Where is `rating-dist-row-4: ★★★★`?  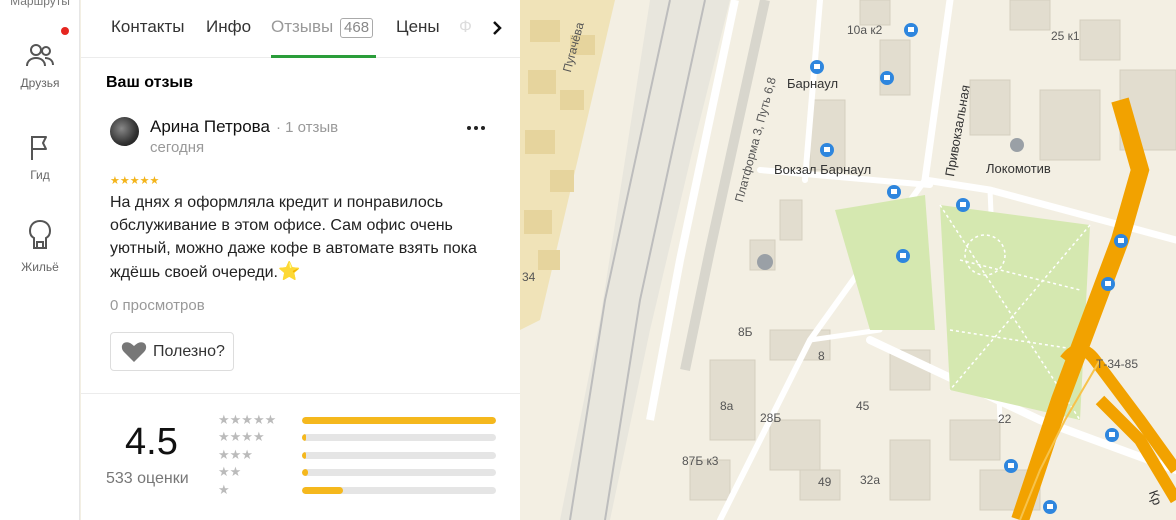 rating-dist-row-4: ★★★★ is located at coordinates (358, 437).